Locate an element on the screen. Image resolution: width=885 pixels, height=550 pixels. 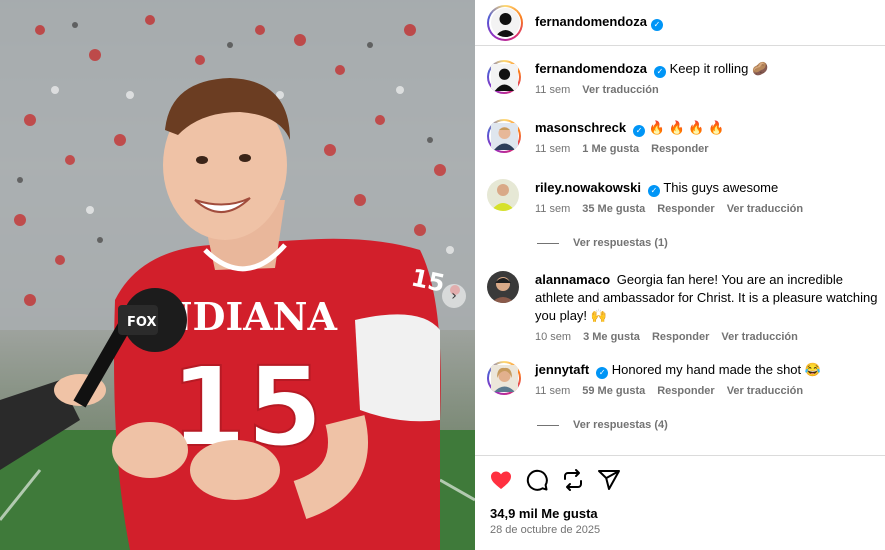
comment-text: Honored my hand made the shot 😂 is located at coordinates (716, 369).